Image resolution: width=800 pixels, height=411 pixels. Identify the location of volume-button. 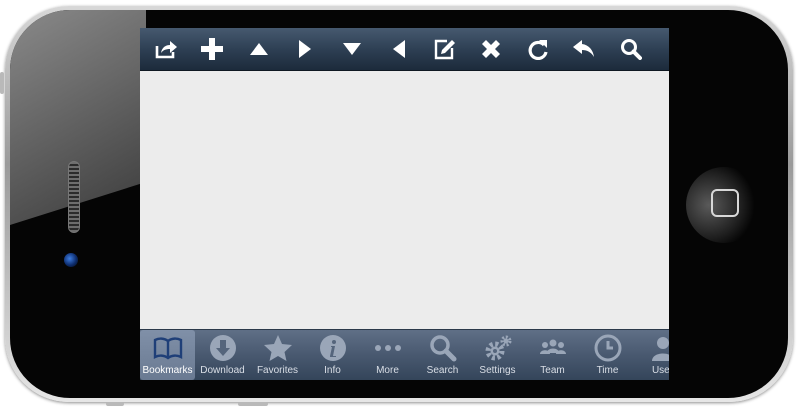
(2, 83).